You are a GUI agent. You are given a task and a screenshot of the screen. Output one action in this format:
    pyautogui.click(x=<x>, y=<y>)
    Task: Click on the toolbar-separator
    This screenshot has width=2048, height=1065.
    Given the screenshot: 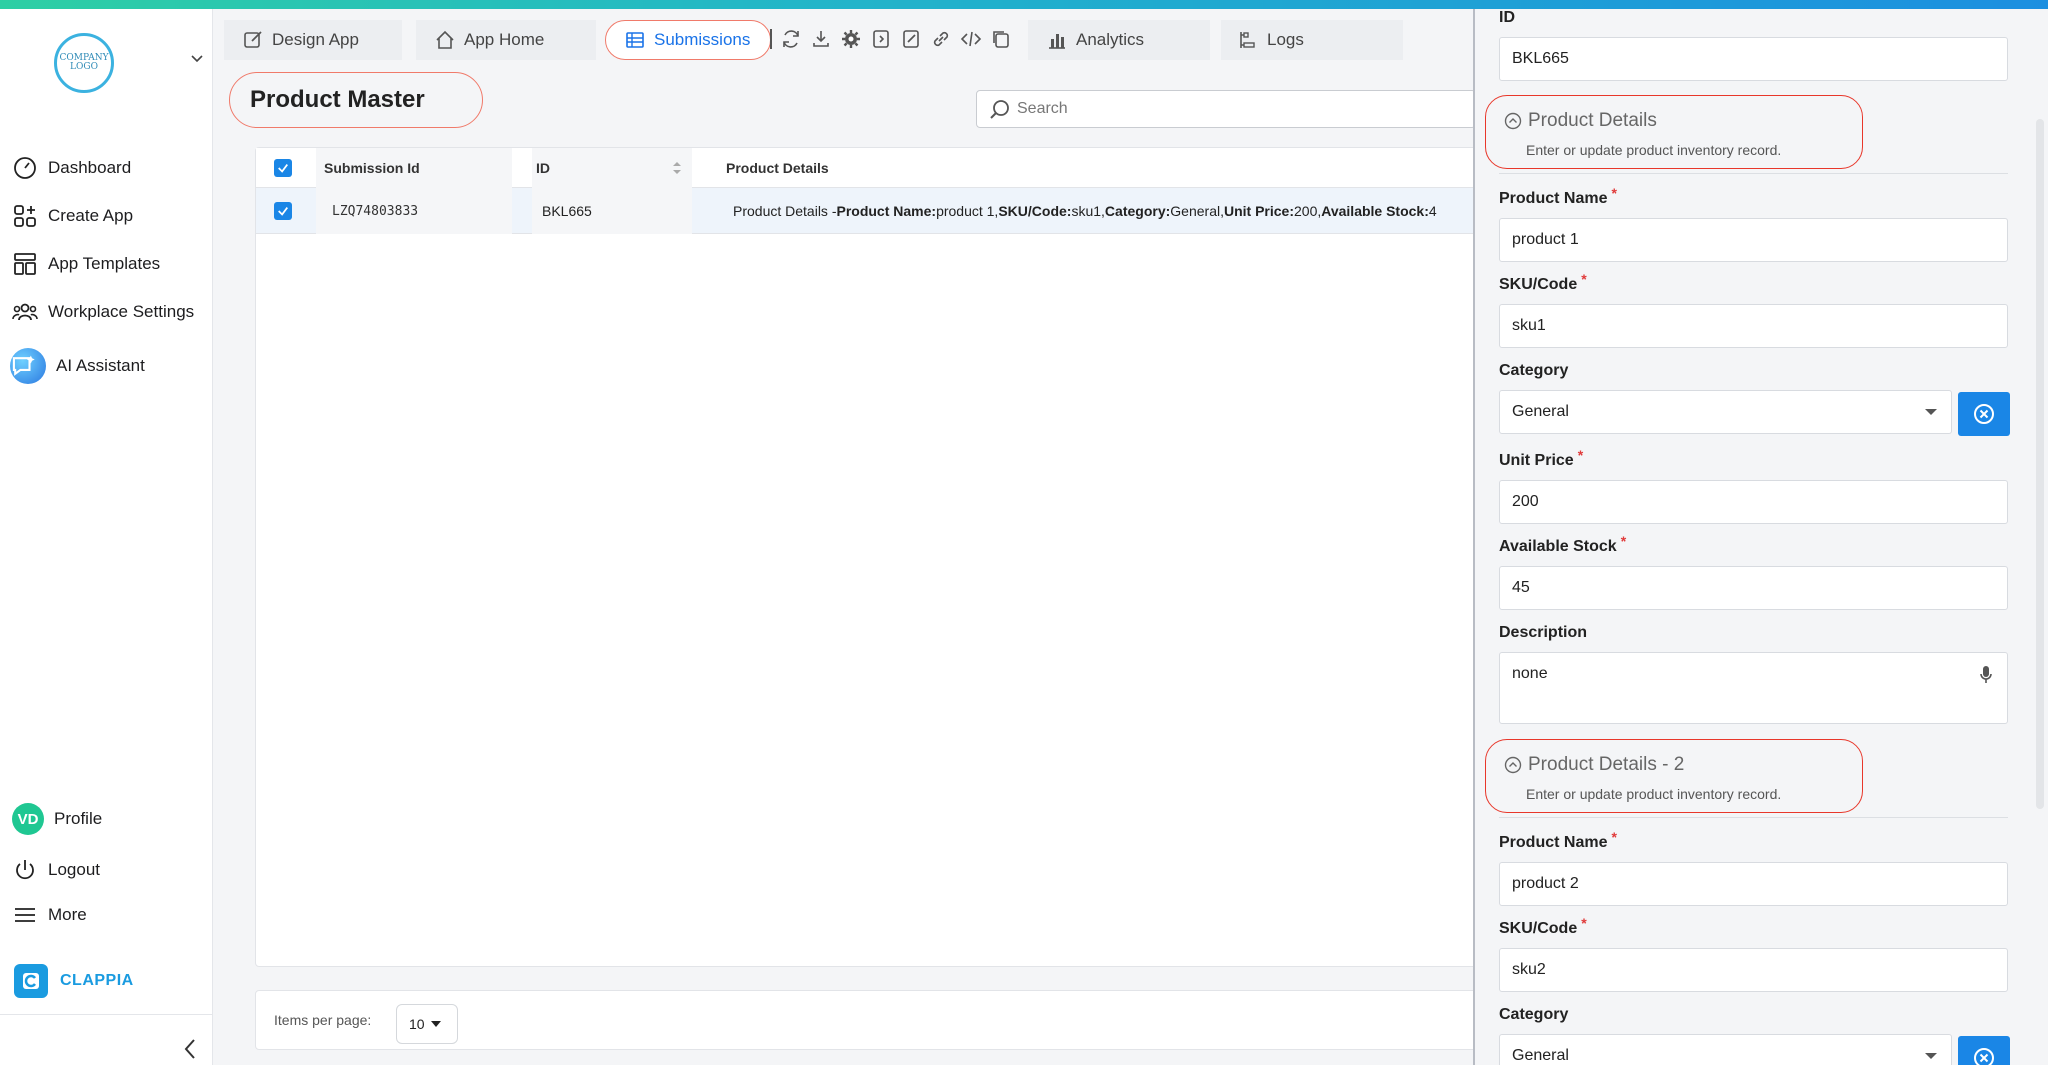 What is the action you would take?
    pyautogui.click(x=771, y=39)
    